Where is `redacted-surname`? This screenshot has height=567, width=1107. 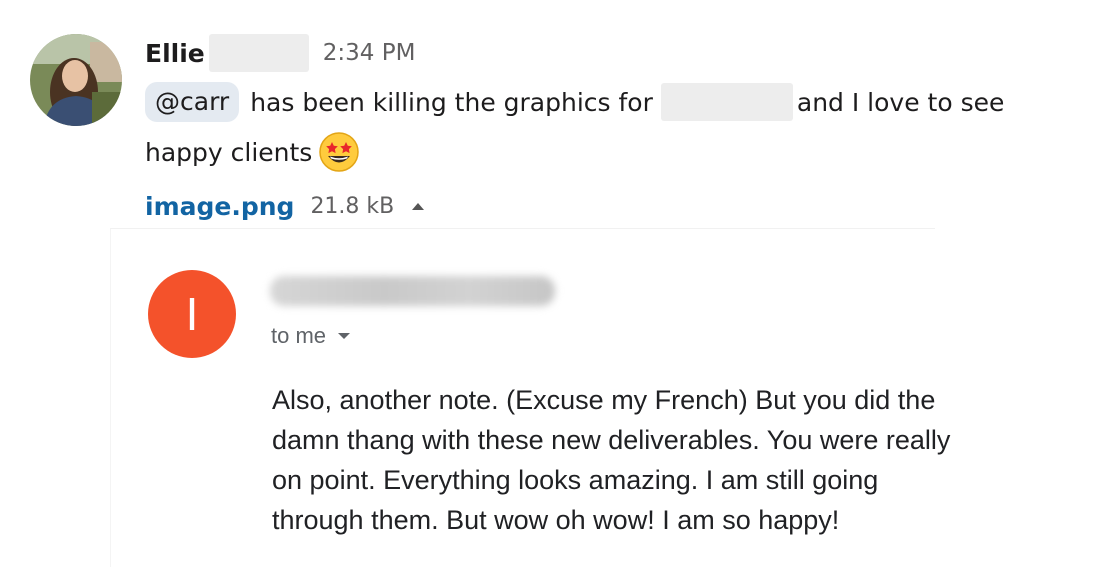
redacted-surname is located at coordinates (258, 53).